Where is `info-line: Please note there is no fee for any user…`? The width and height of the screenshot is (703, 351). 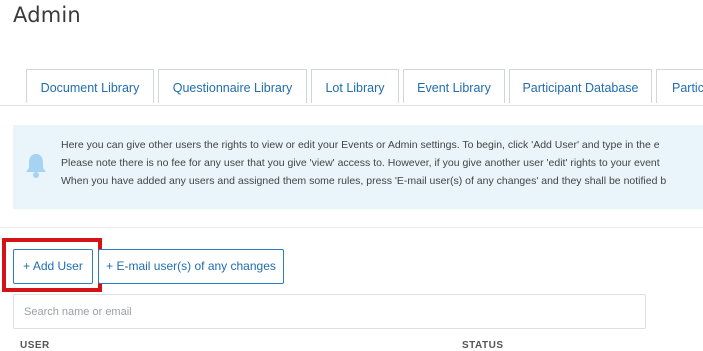 info-line: Please note there is no fee for any user… is located at coordinates (360, 163).